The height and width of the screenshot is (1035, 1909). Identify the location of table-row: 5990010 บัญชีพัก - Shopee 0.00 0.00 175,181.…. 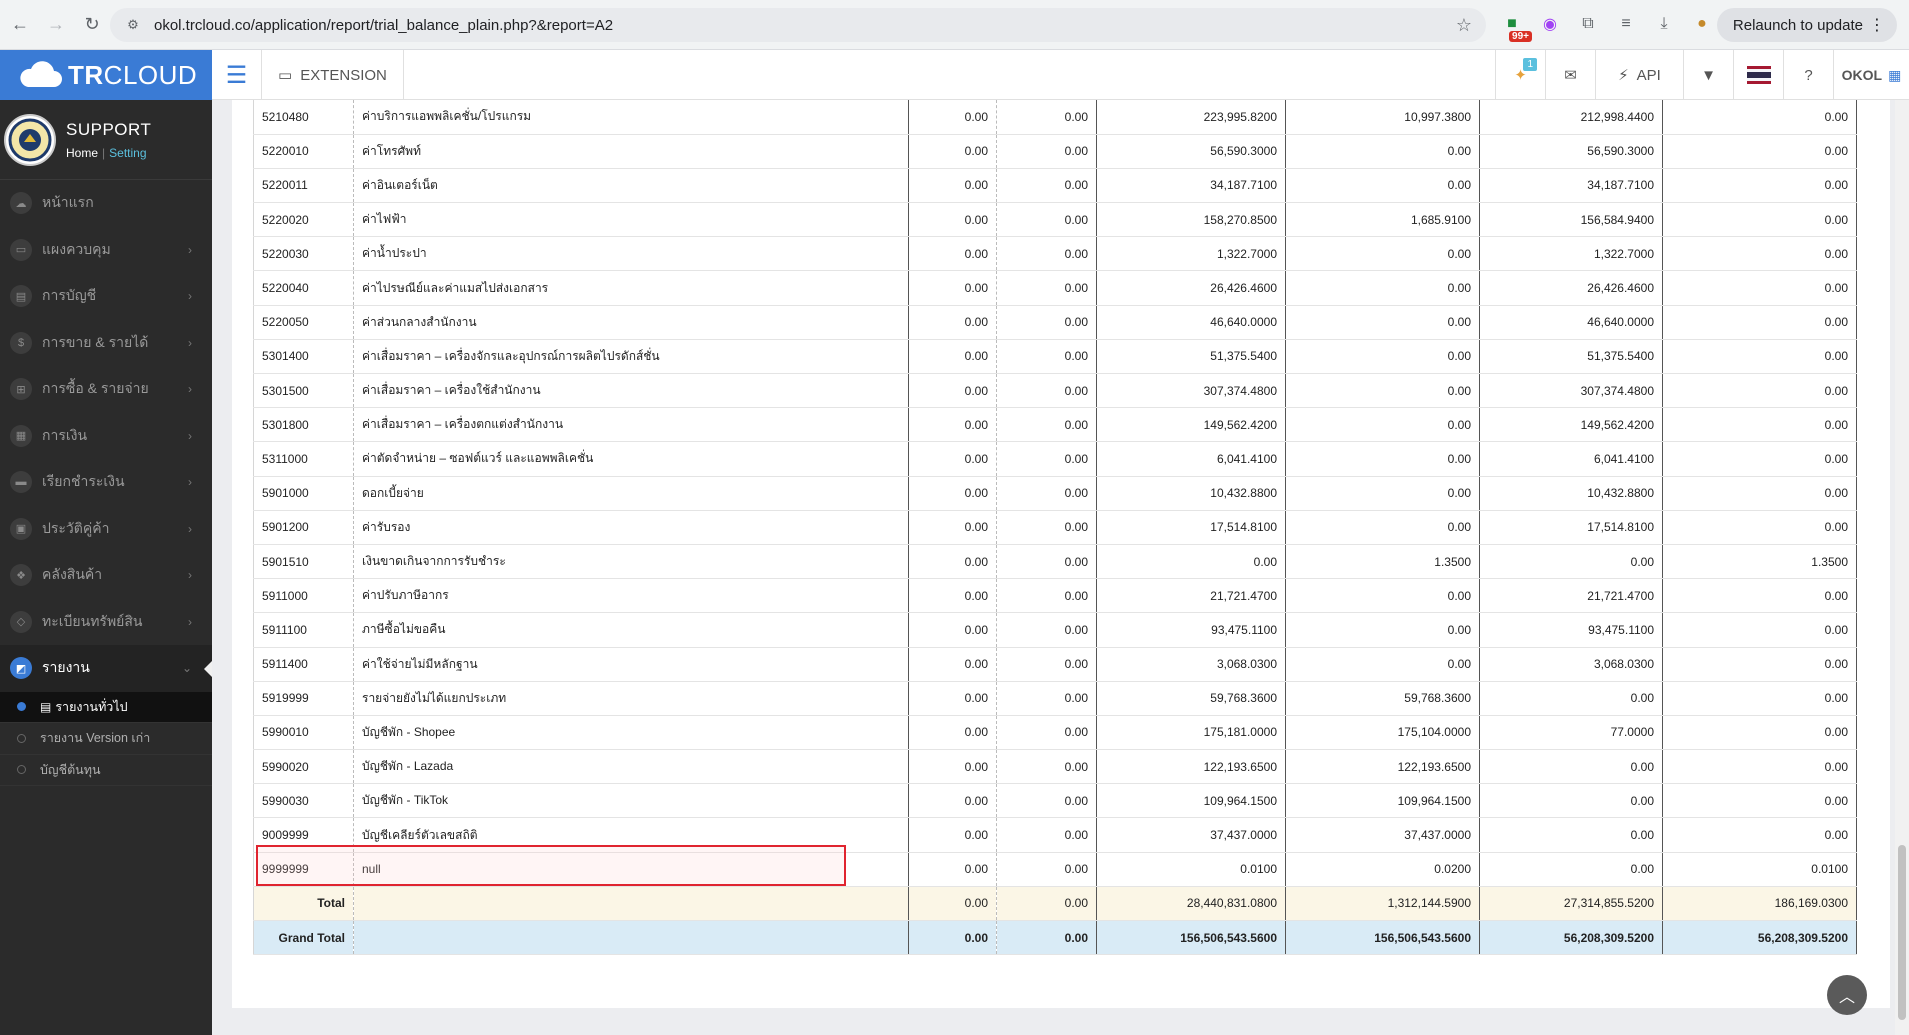
(1055, 733).